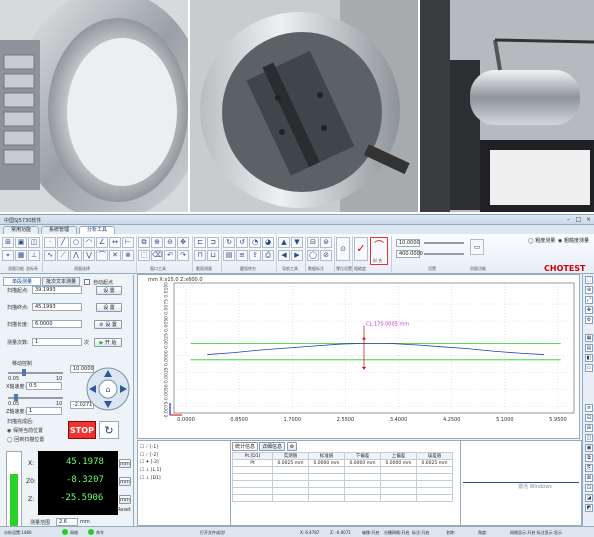 The image size is (594, 537). I want to click on tab-system: 系统管理, so click(59, 230).